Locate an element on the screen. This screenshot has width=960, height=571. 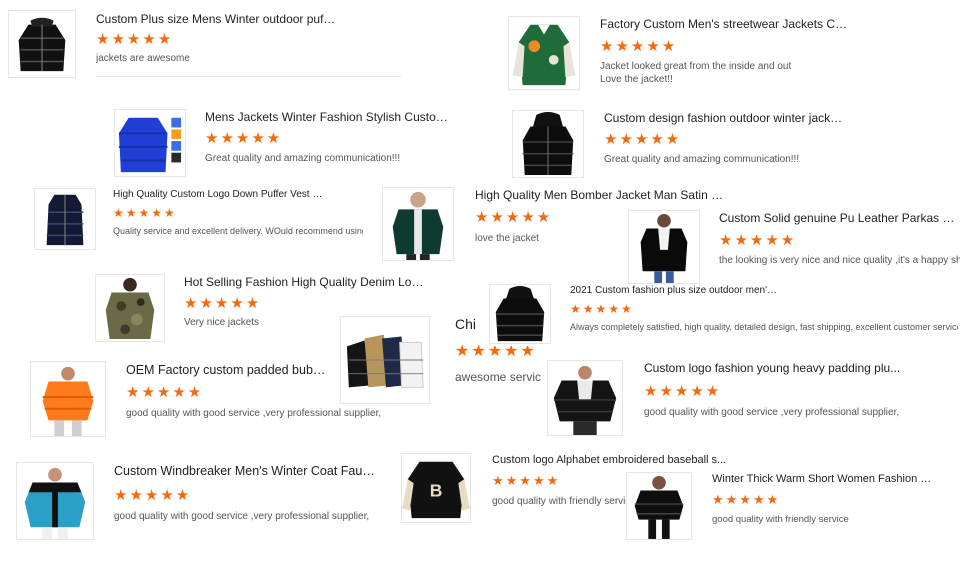
camo-denim-jacket-icon is located at coordinates (130, 308).